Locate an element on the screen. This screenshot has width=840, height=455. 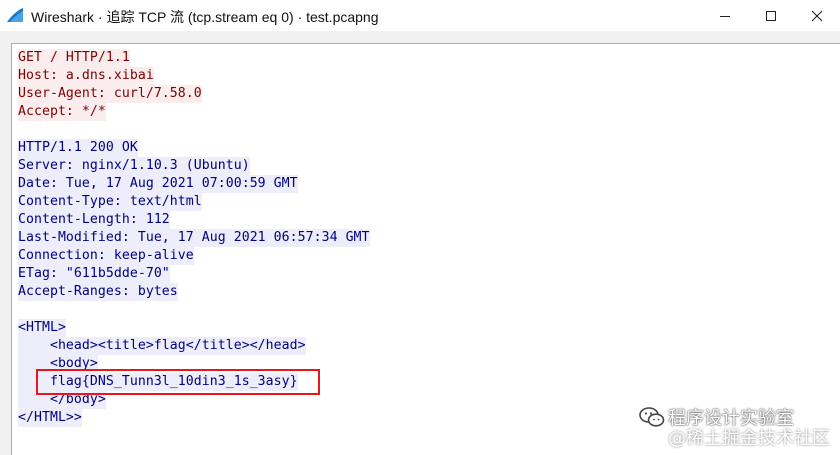
server-line: <HTML> is located at coordinates (42, 328).